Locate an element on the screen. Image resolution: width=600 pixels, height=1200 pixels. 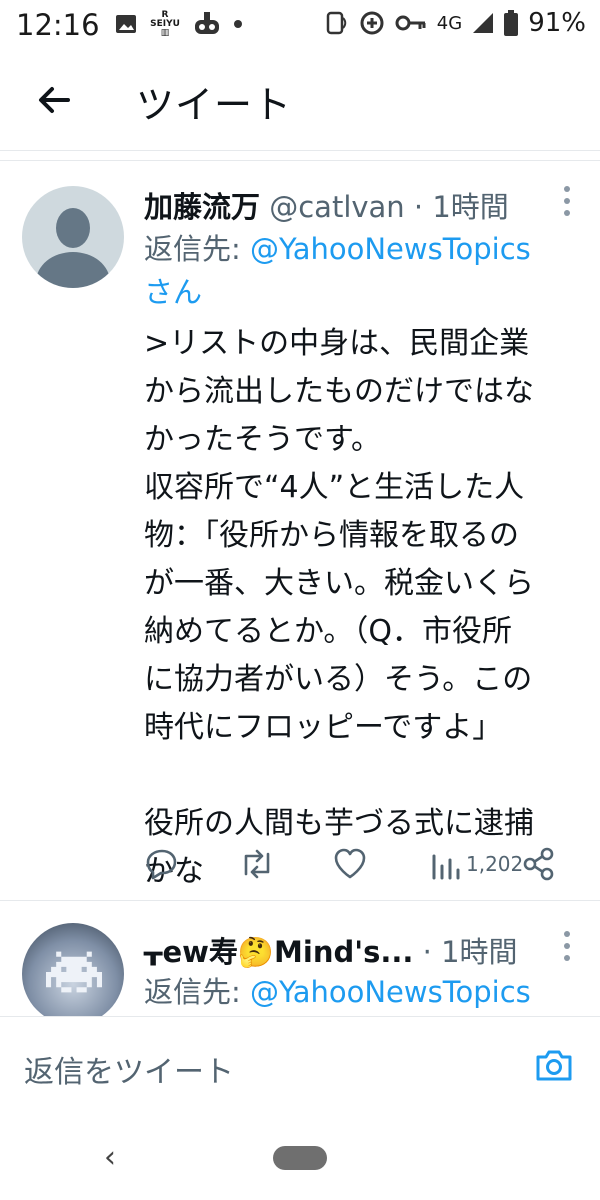
views-count: 1,202 is located at coordinates (495, 864).